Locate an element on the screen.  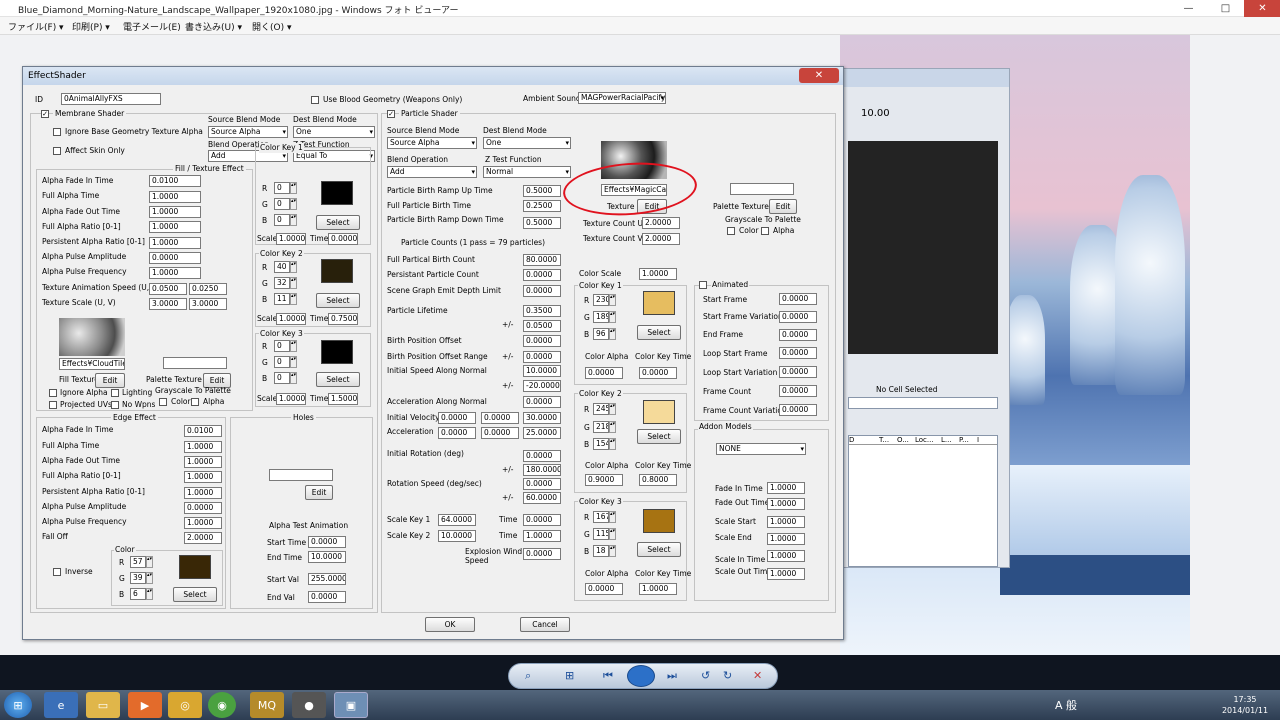
inverse-checkbox is located at coordinates (57, 572).